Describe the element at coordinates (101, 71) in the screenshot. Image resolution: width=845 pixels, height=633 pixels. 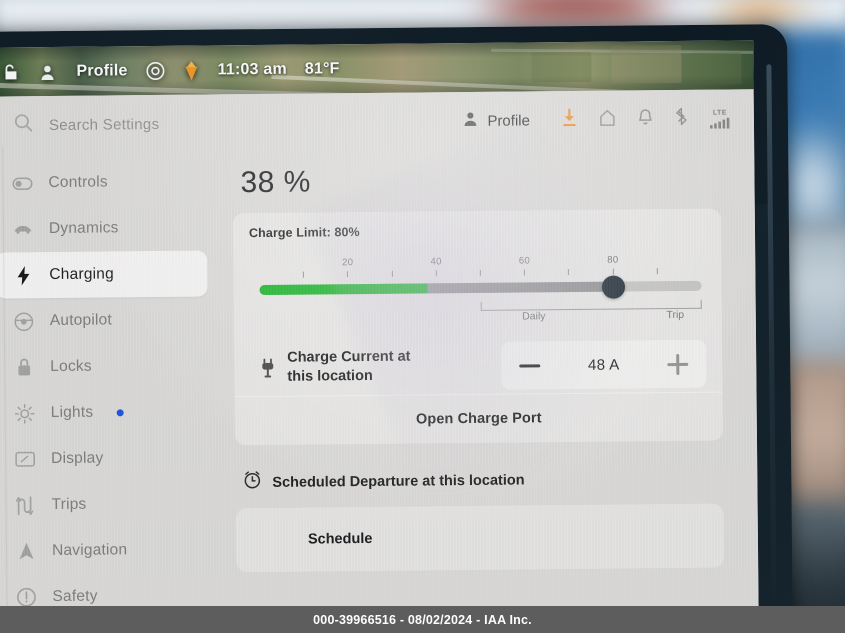
I see `status-profile-label: Profile` at that location.